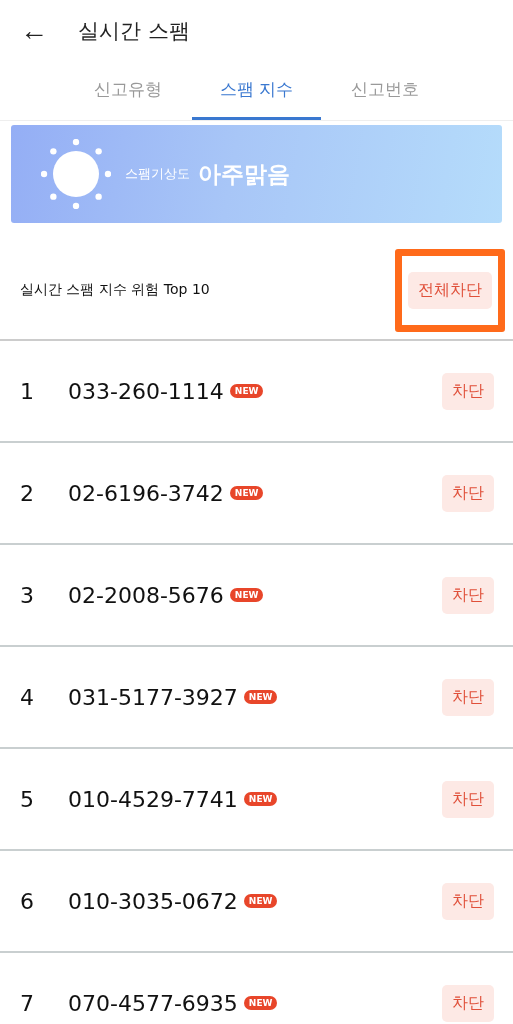 The width and height of the screenshot is (513, 1024). I want to click on rank-number: 1, so click(27, 391).